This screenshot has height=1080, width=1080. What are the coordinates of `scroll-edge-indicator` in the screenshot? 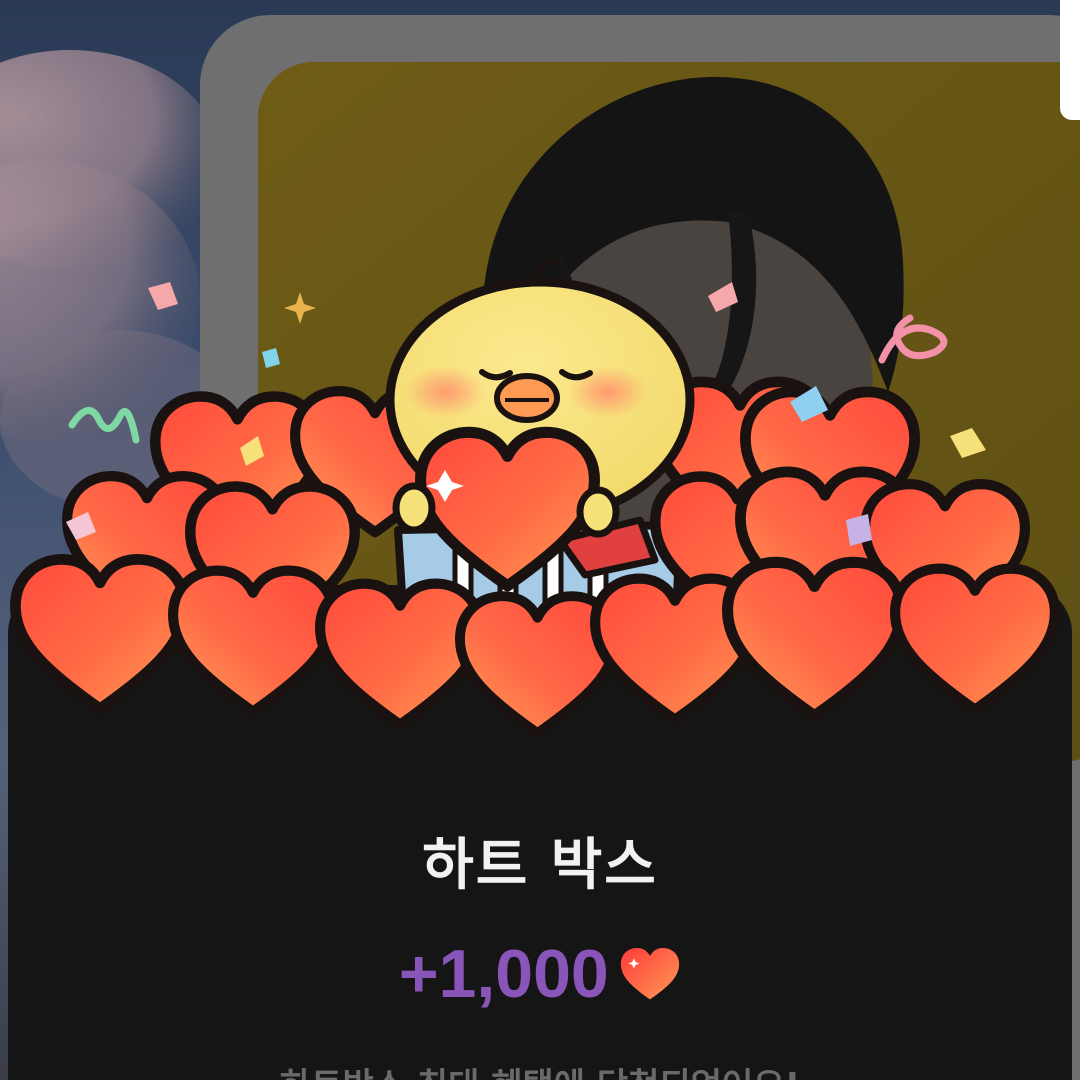 It's located at (1070, 60).